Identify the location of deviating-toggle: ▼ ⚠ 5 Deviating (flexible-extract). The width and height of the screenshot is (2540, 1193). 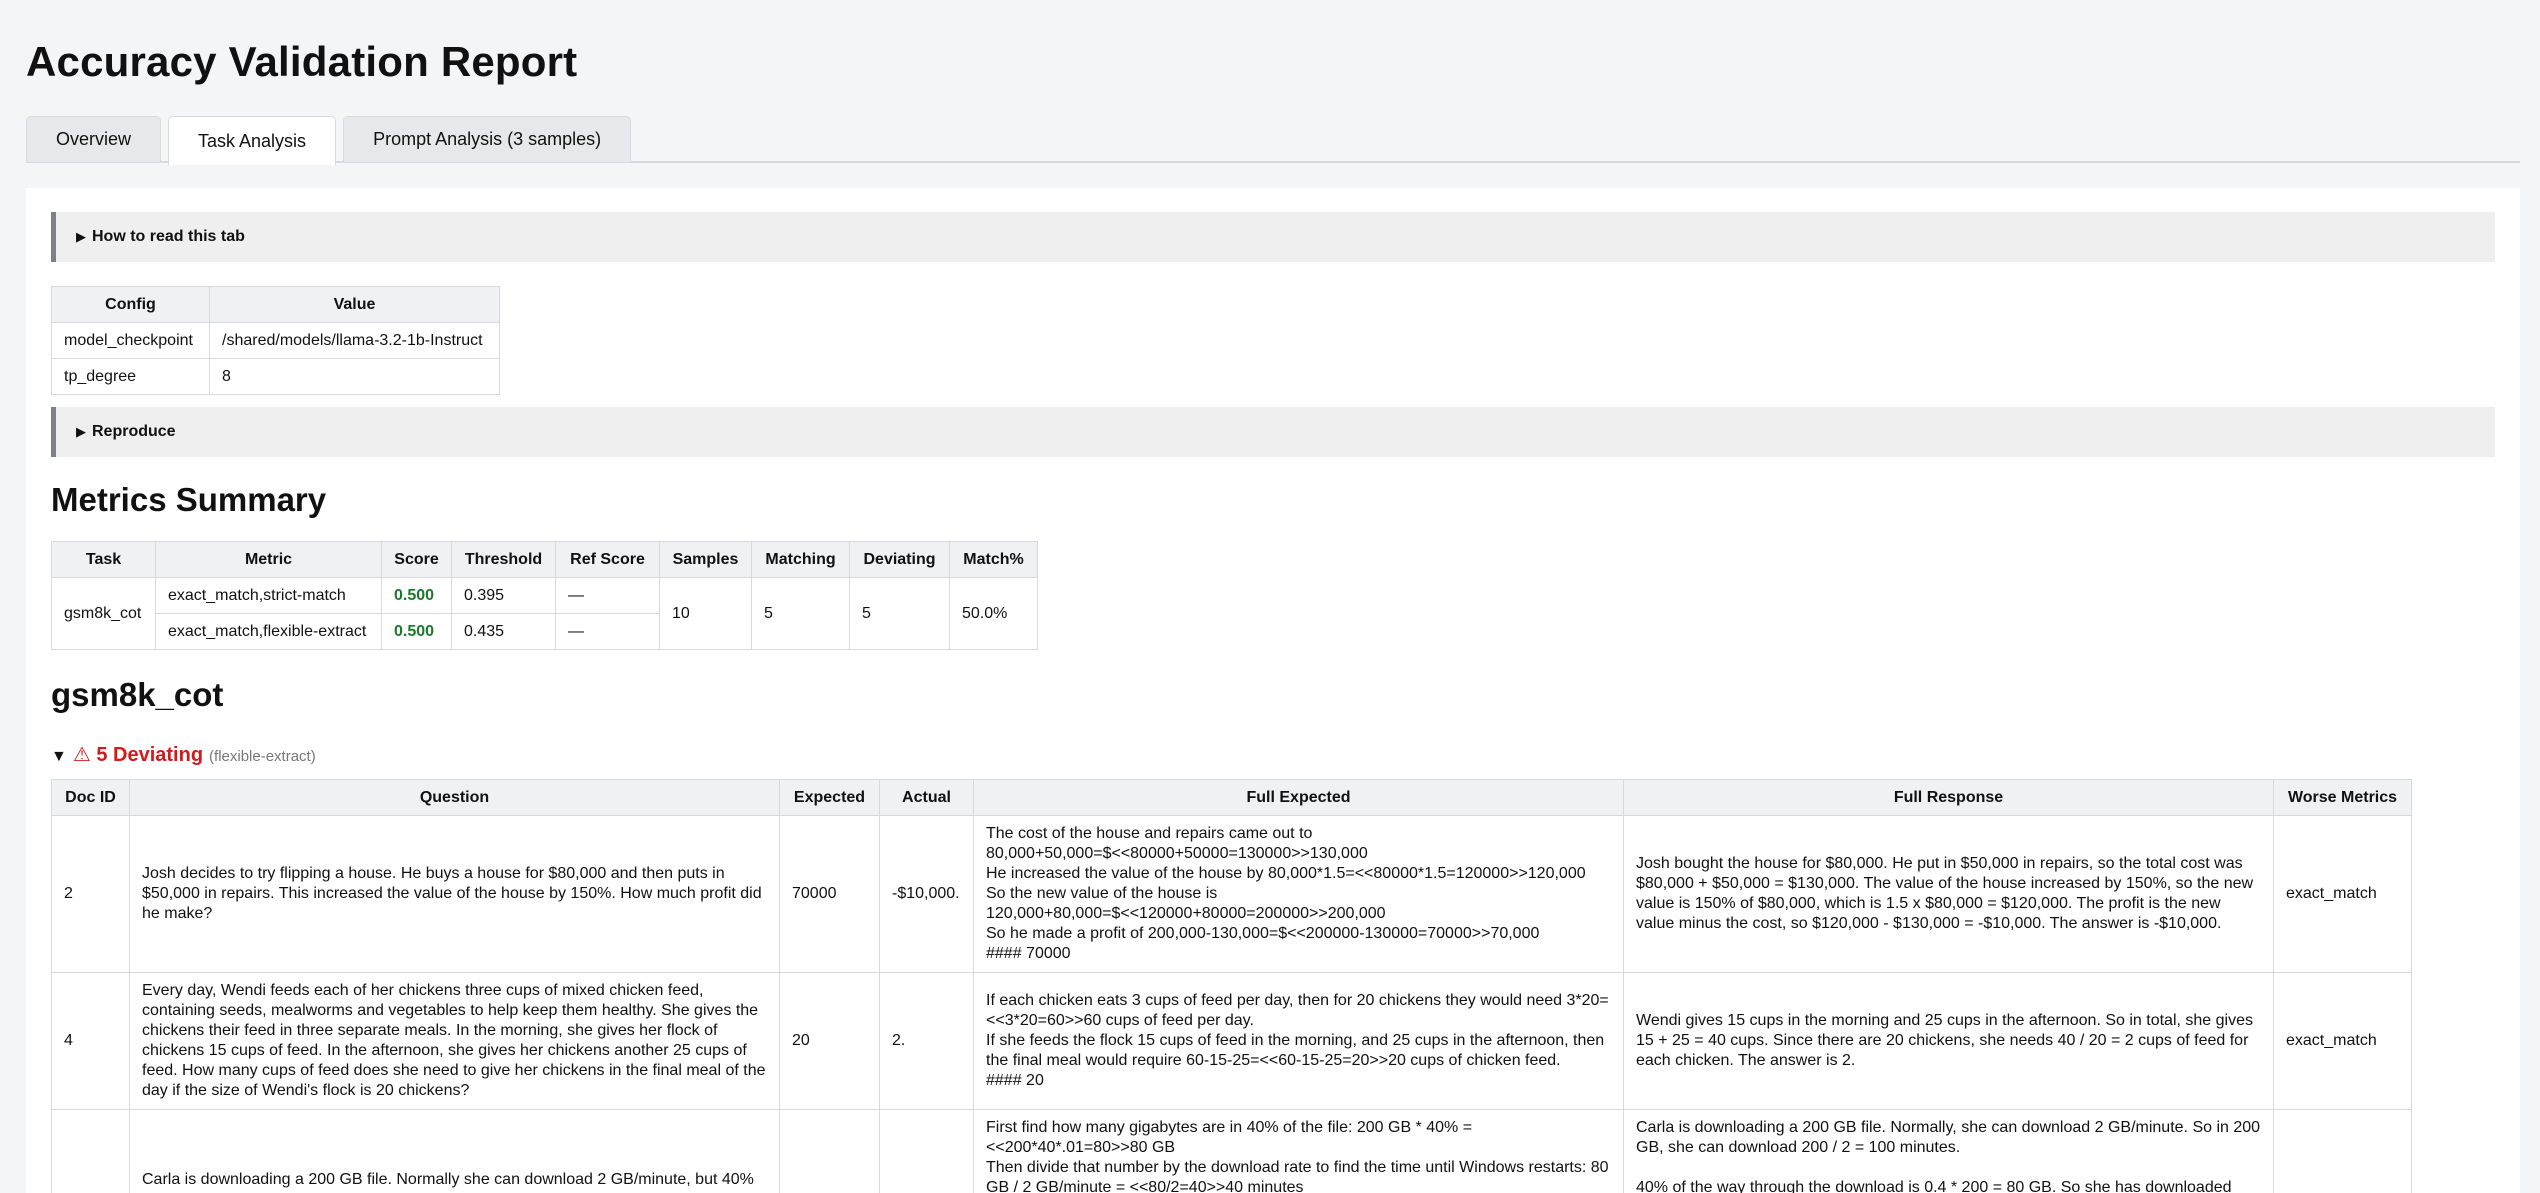
(1273, 754).